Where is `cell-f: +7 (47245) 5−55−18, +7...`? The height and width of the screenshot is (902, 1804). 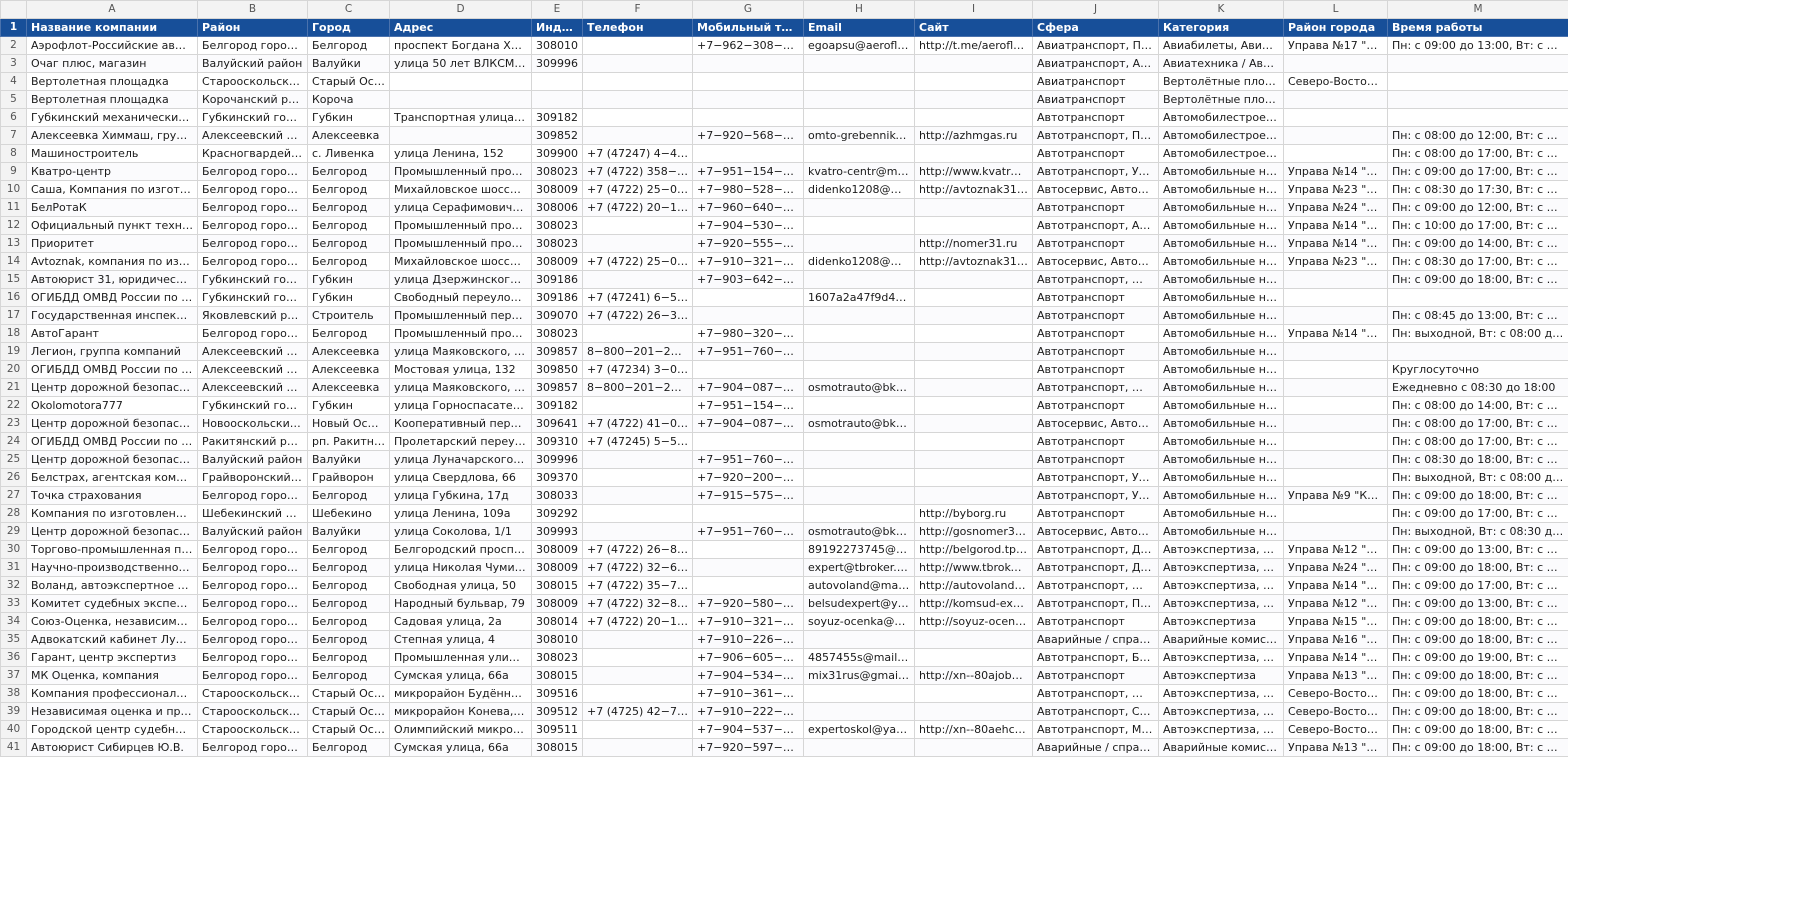 cell-f: +7 (47245) 5−55−18, +7... is located at coordinates (637, 441).